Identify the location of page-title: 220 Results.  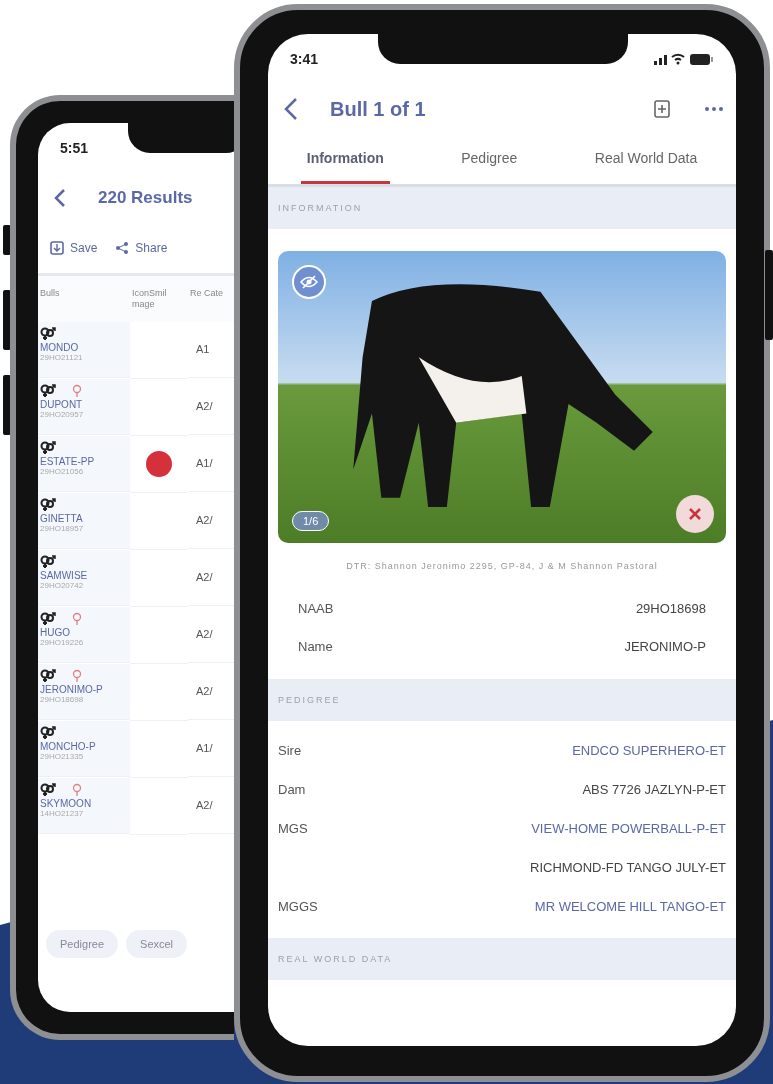
(146, 198).